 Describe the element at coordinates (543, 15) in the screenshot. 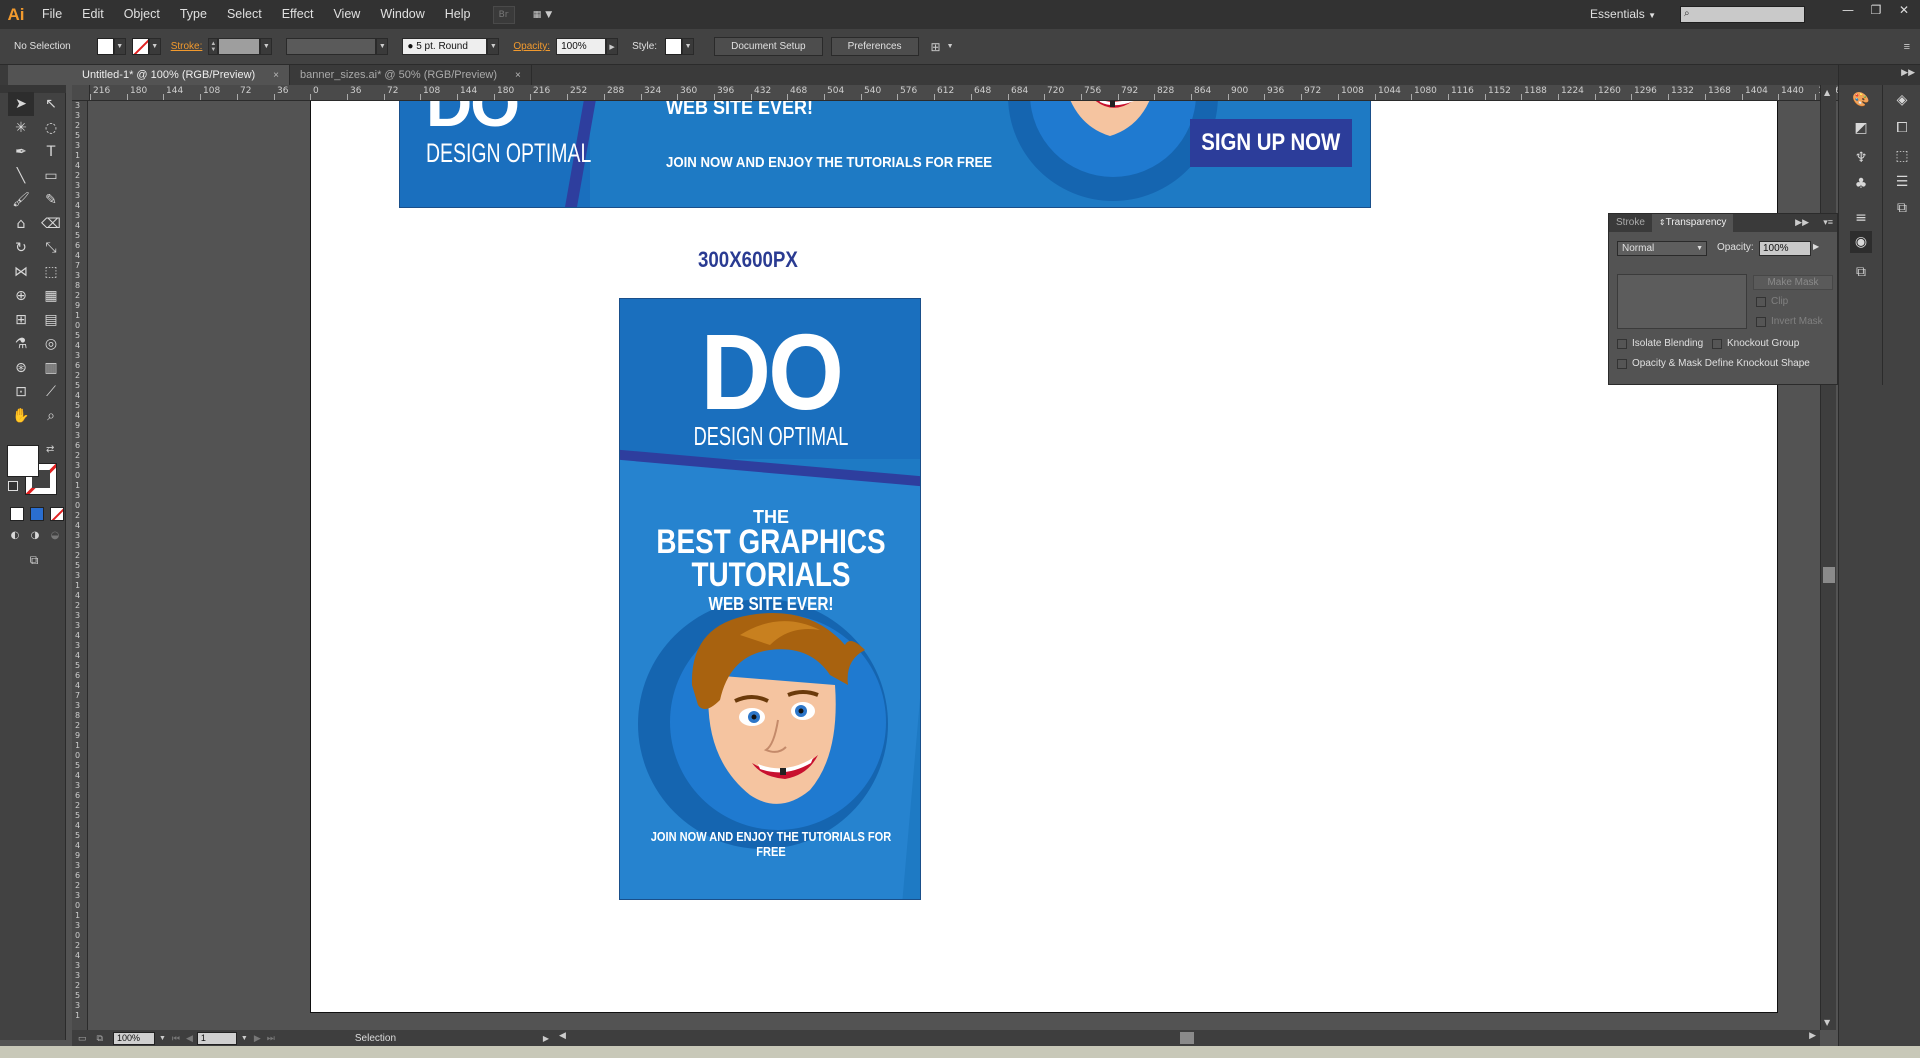

I see `arrange-documents-button: ▦ ▼` at that location.